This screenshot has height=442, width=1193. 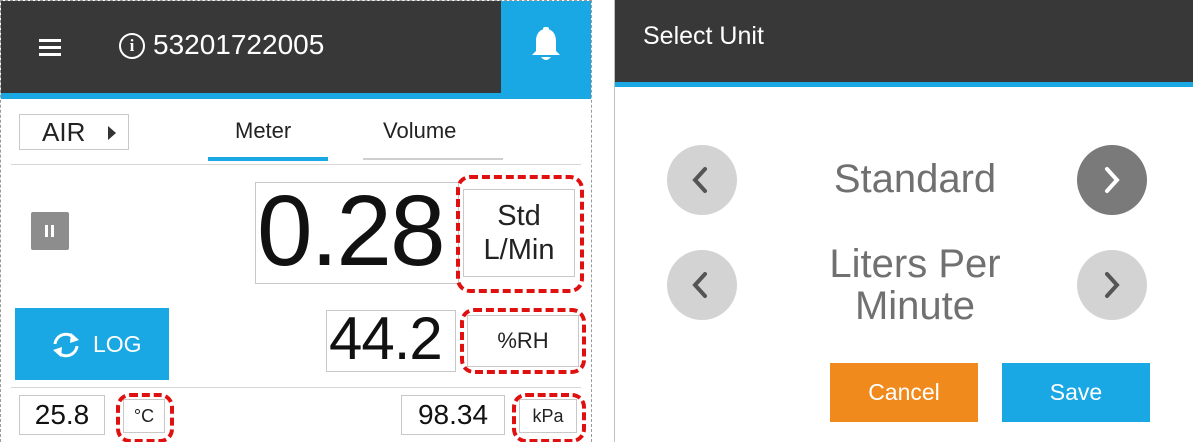 I want to click on caret-right-icon, so click(x=112, y=133).